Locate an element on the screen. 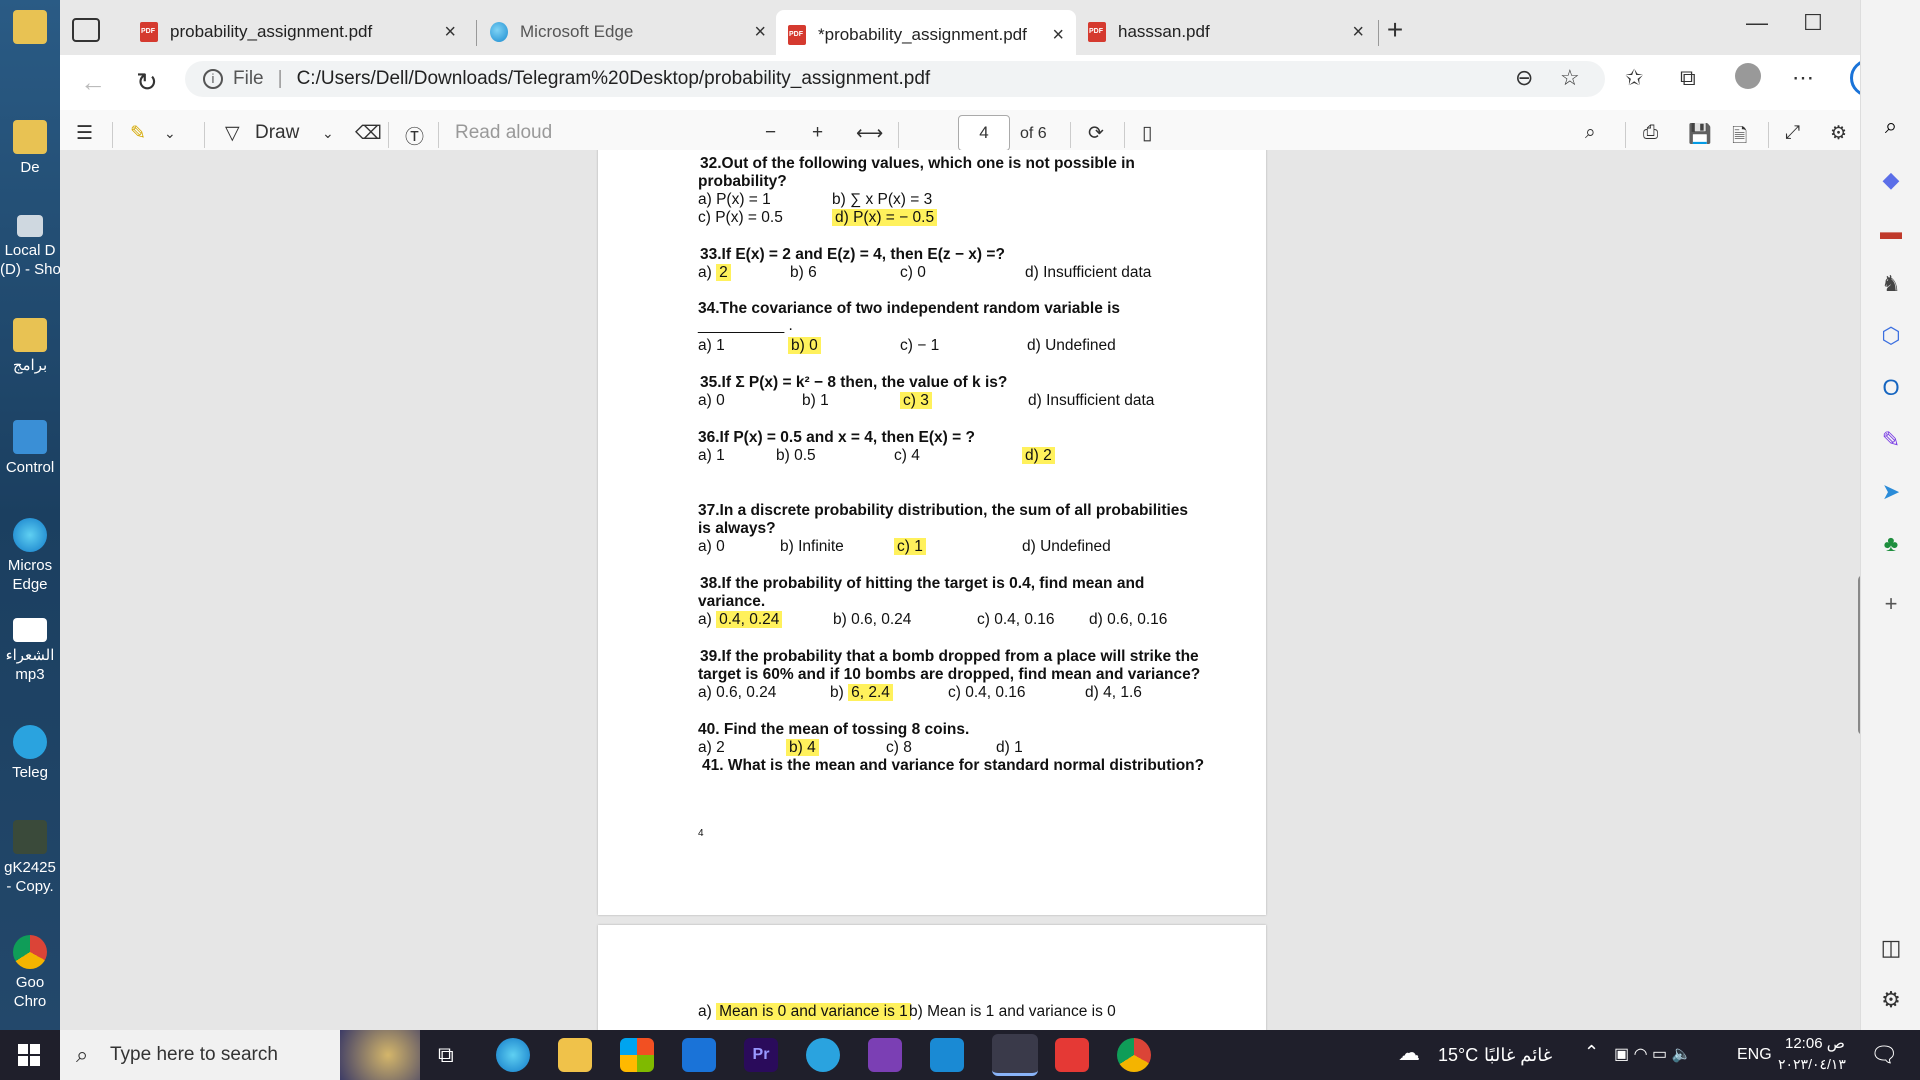  weather-temp: 15°C is located at coordinates (1458, 1055).